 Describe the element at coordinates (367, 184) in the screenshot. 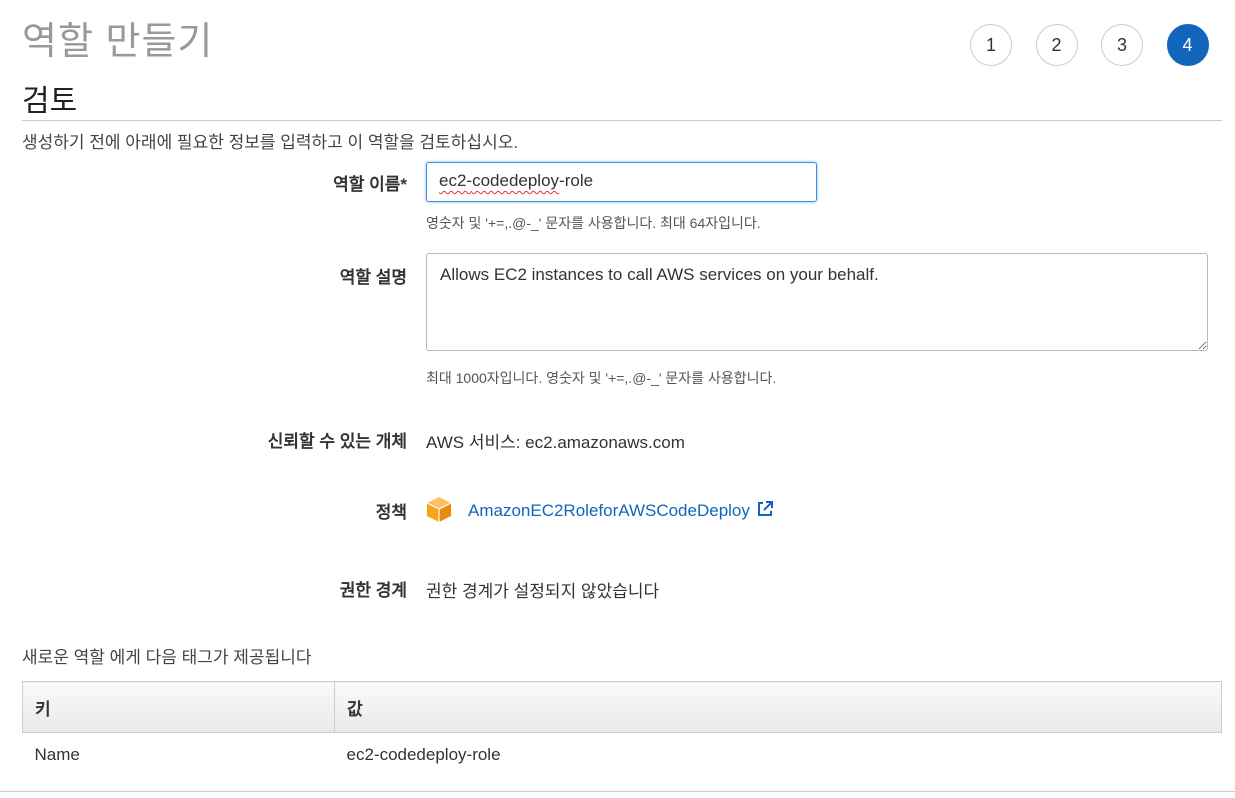

I see `role-name-label-text: 역할 이름` at that location.